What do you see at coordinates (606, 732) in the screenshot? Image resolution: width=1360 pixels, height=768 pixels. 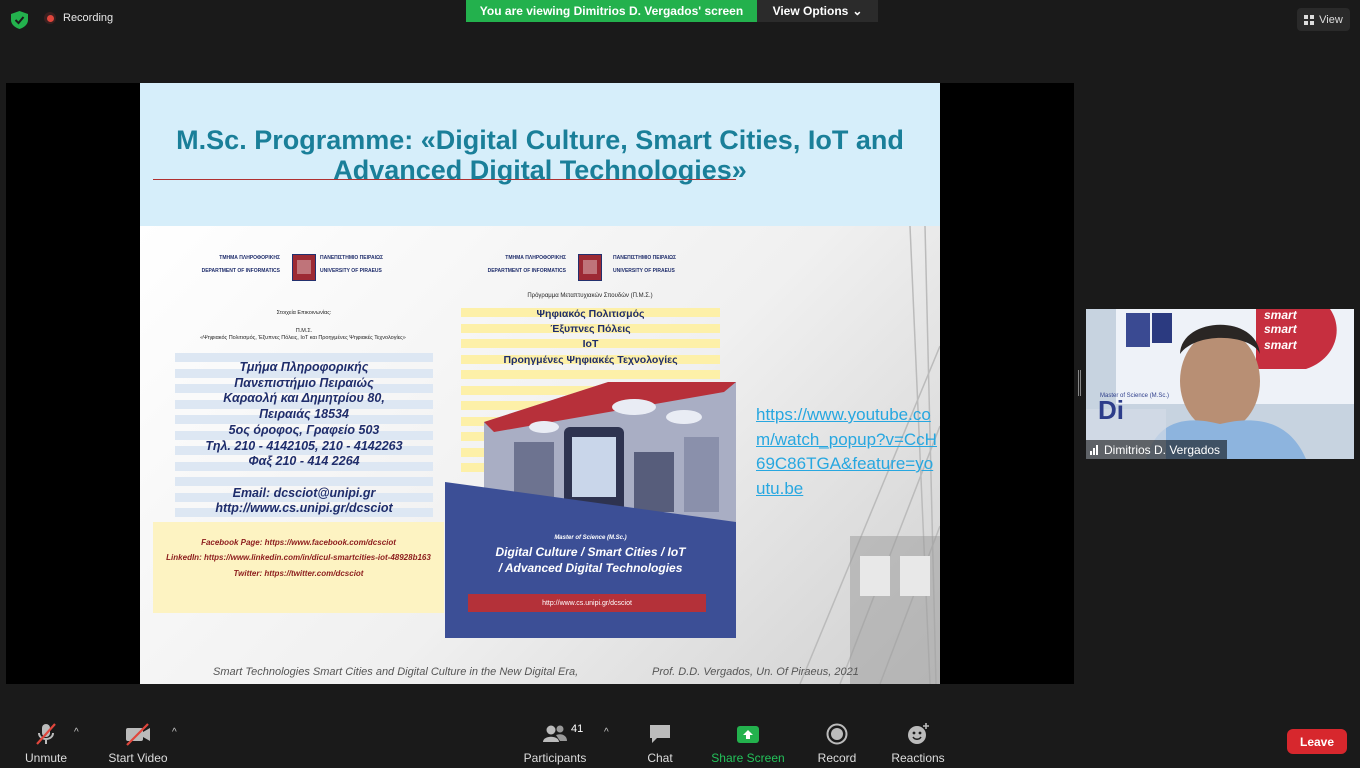 I see `participants-caret-icon: ^` at bounding box center [606, 732].